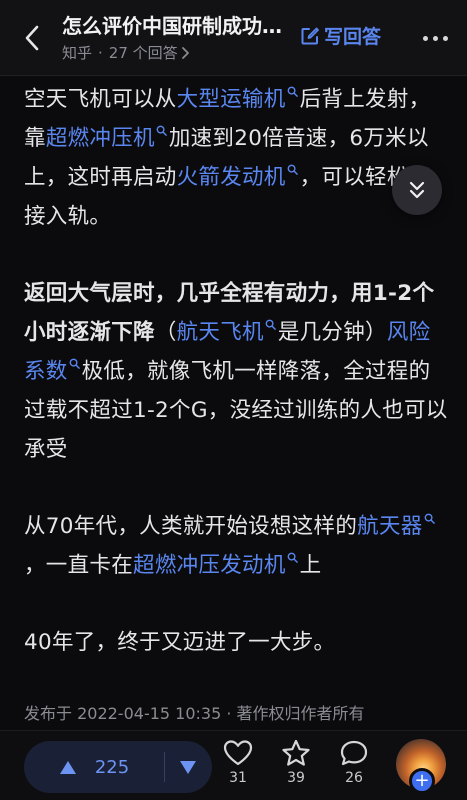 This screenshot has height=800, width=467. I want to click on search-link-scramjet-engine: 超燃冲压发动机, so click(216, 565).